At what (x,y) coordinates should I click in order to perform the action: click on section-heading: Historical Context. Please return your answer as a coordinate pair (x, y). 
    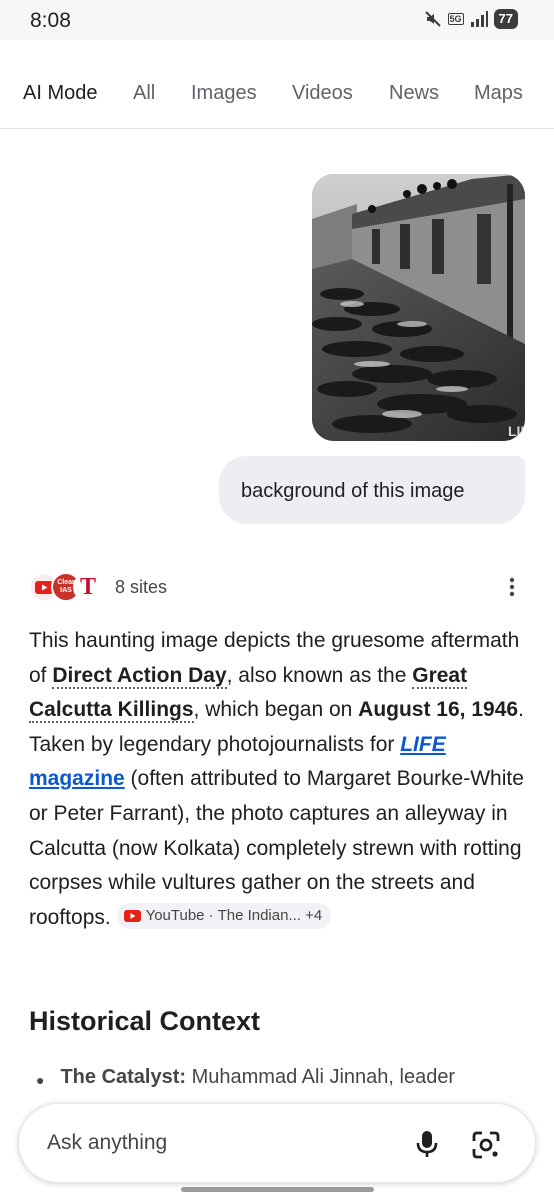
    Looking at the image, I should click on (145, 1021).